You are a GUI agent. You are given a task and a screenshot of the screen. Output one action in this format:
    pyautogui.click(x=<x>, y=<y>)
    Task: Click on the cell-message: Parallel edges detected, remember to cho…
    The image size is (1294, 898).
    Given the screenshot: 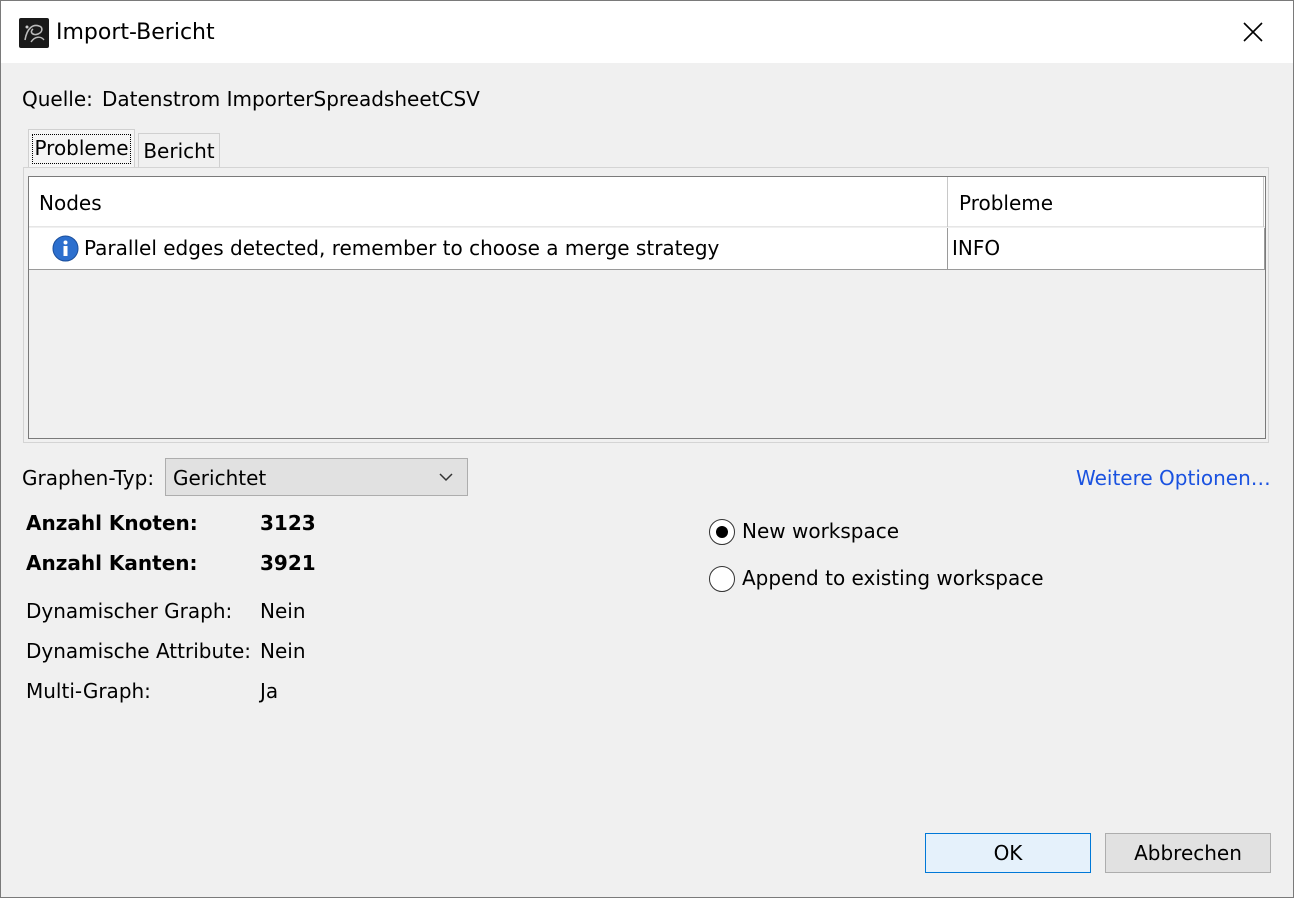 What is the action you would take?
    pyautogui.click(x=488, y=248)
    